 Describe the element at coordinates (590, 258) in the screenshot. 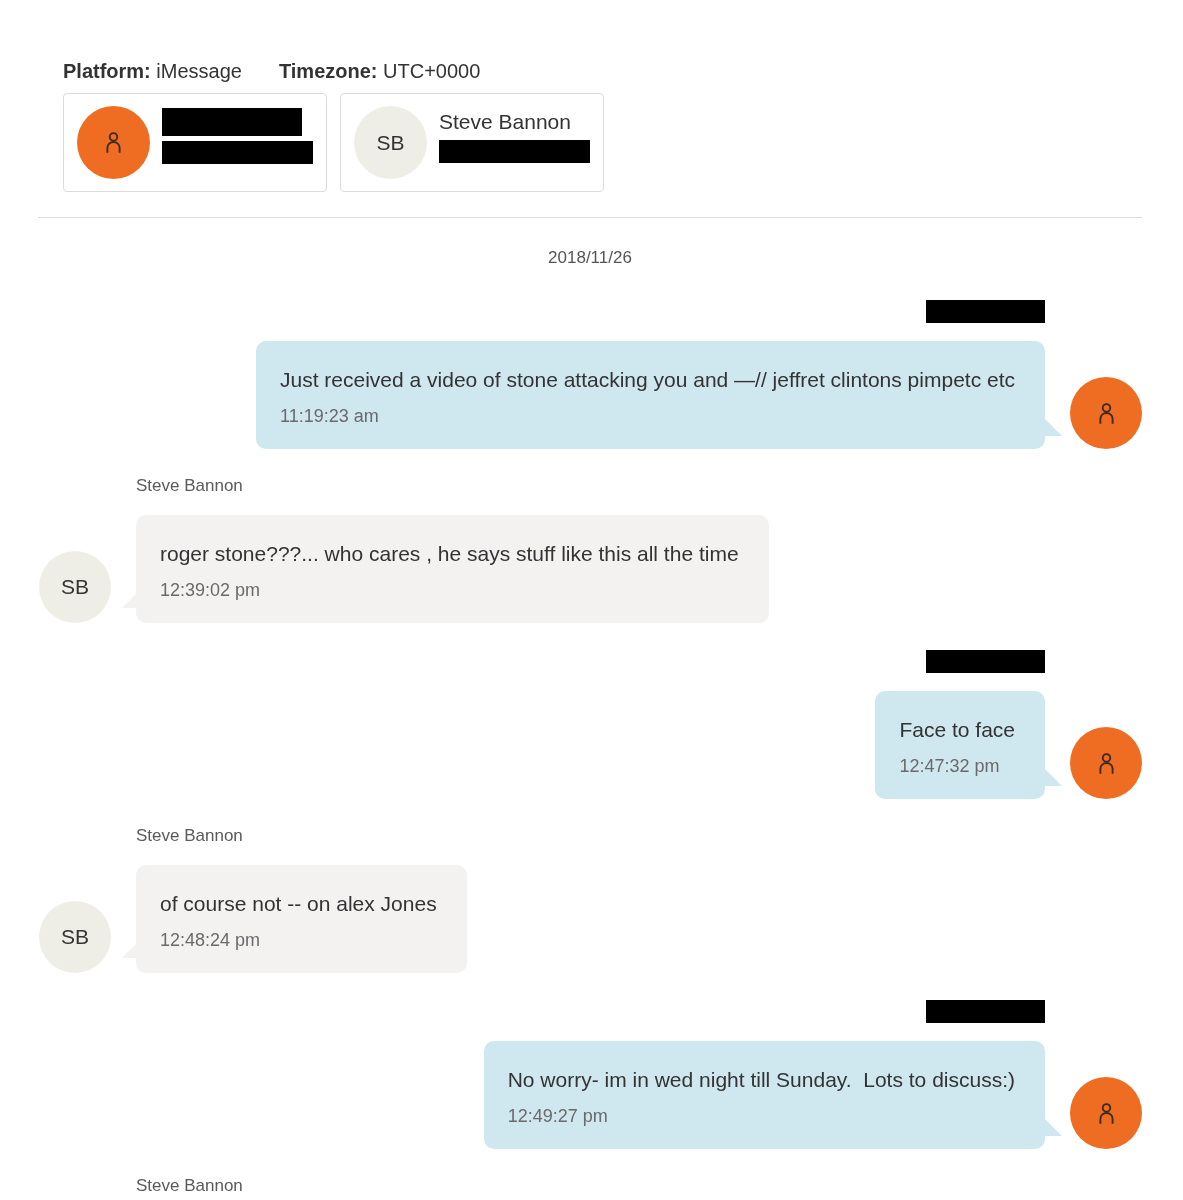

I see `date-label: 2018/11/26` at that location.